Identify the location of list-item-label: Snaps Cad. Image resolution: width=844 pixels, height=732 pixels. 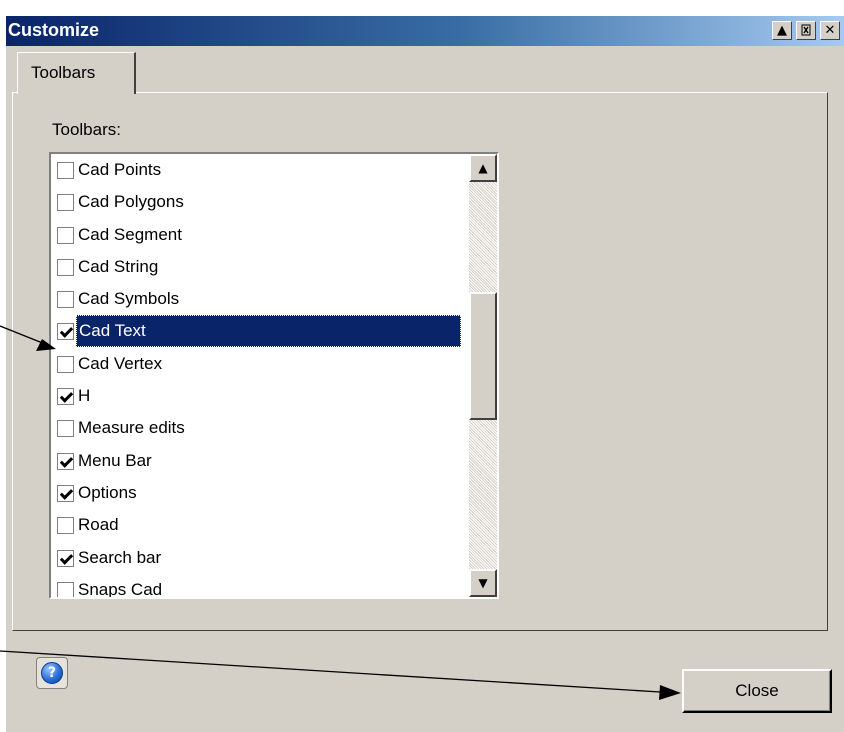
(120, 589).